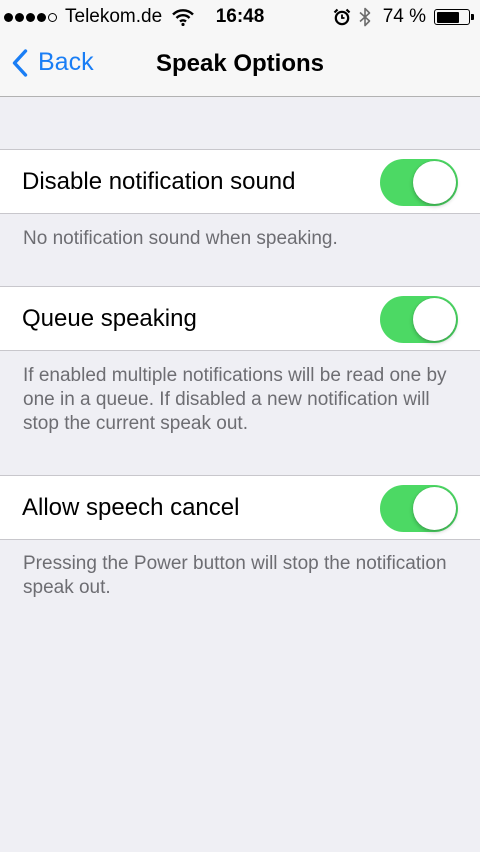 The width and height of the screenshot is (480, 852). I want to click on setting-disable-notification-sound: Disable notification sound, so click(240, 181).